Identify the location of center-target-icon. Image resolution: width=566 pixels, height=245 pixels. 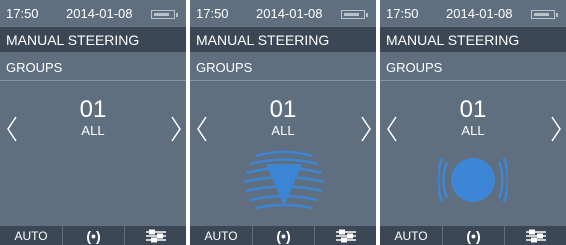
(473, 180).